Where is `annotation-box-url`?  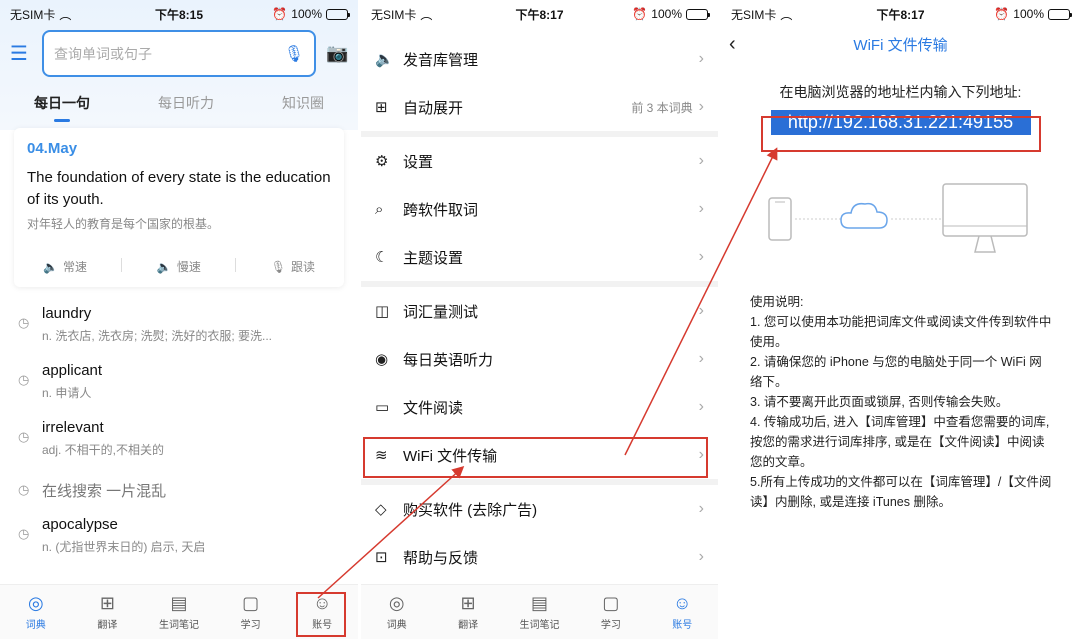 annotation-box-url is located at coordinates (901, 134).